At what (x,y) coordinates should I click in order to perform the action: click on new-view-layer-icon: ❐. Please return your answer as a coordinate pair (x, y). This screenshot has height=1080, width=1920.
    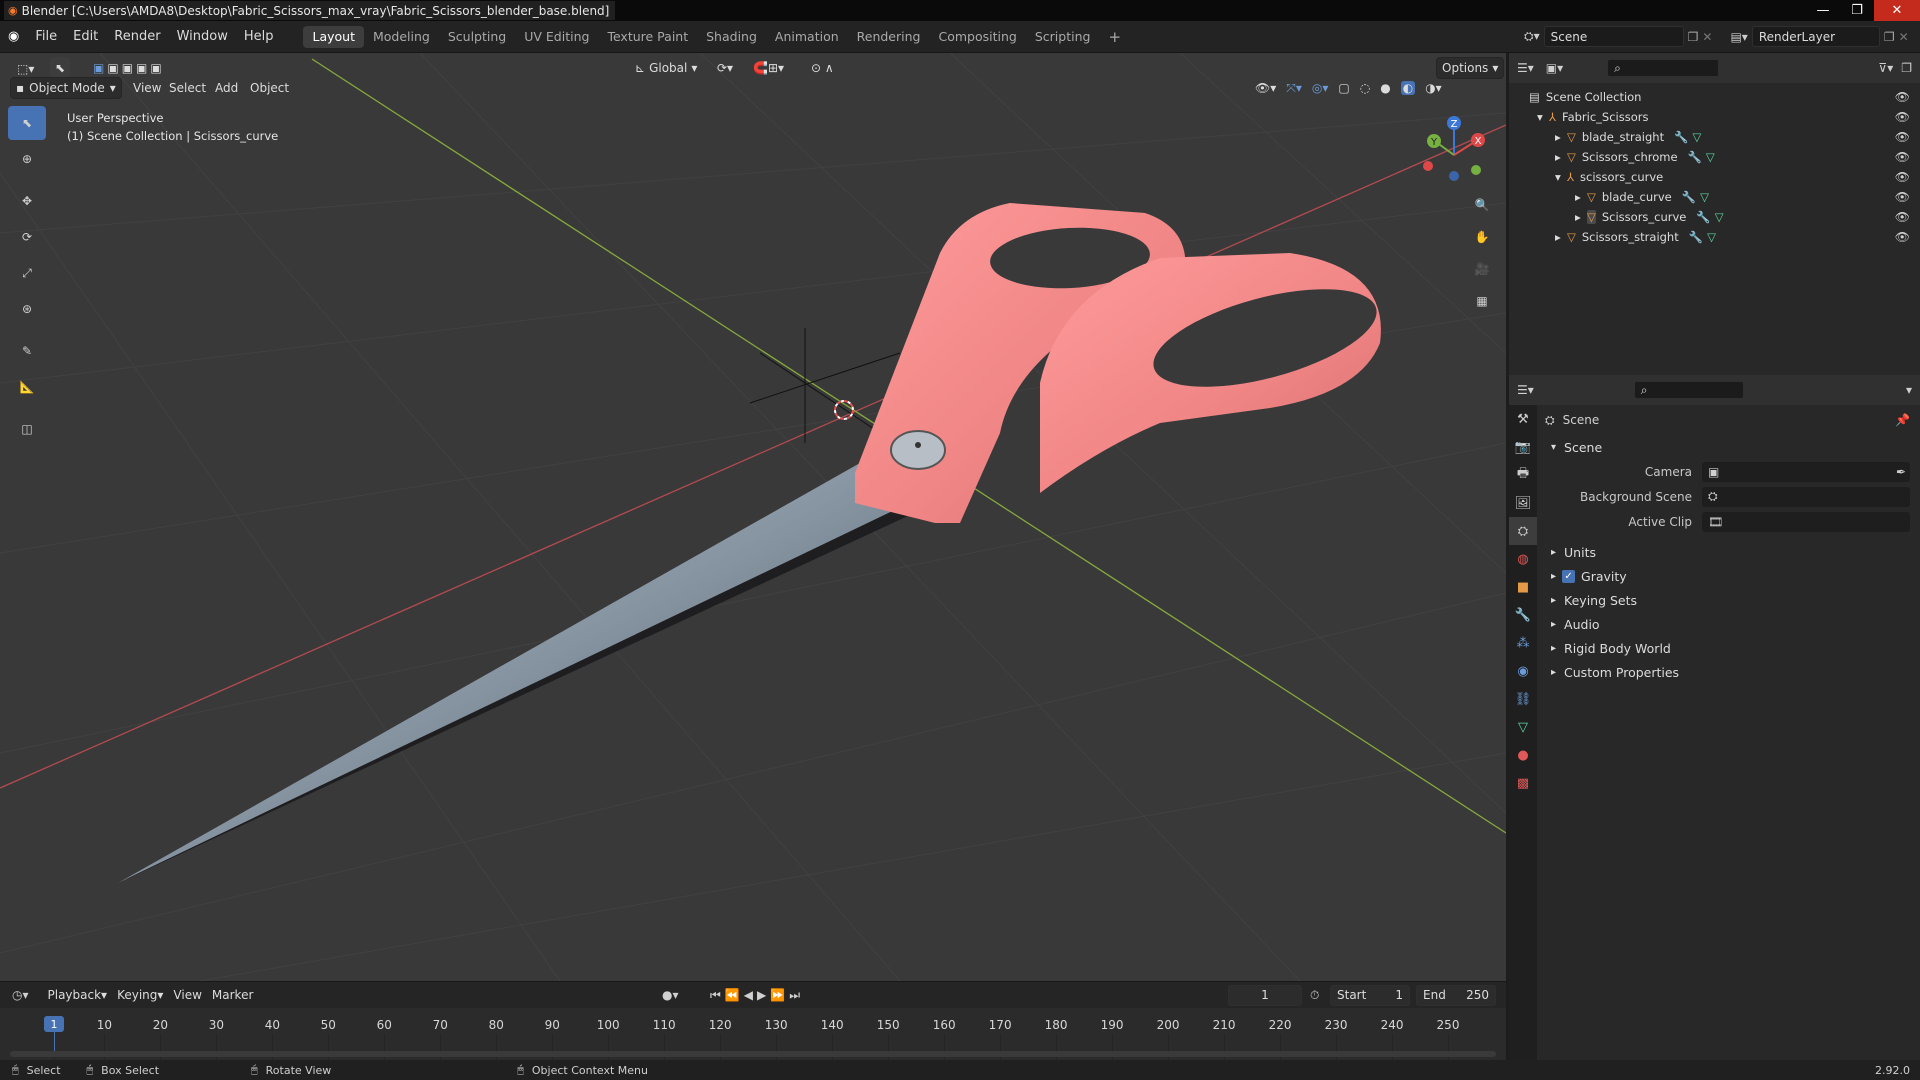
    Looking at the image, I should click on (1889, 37).